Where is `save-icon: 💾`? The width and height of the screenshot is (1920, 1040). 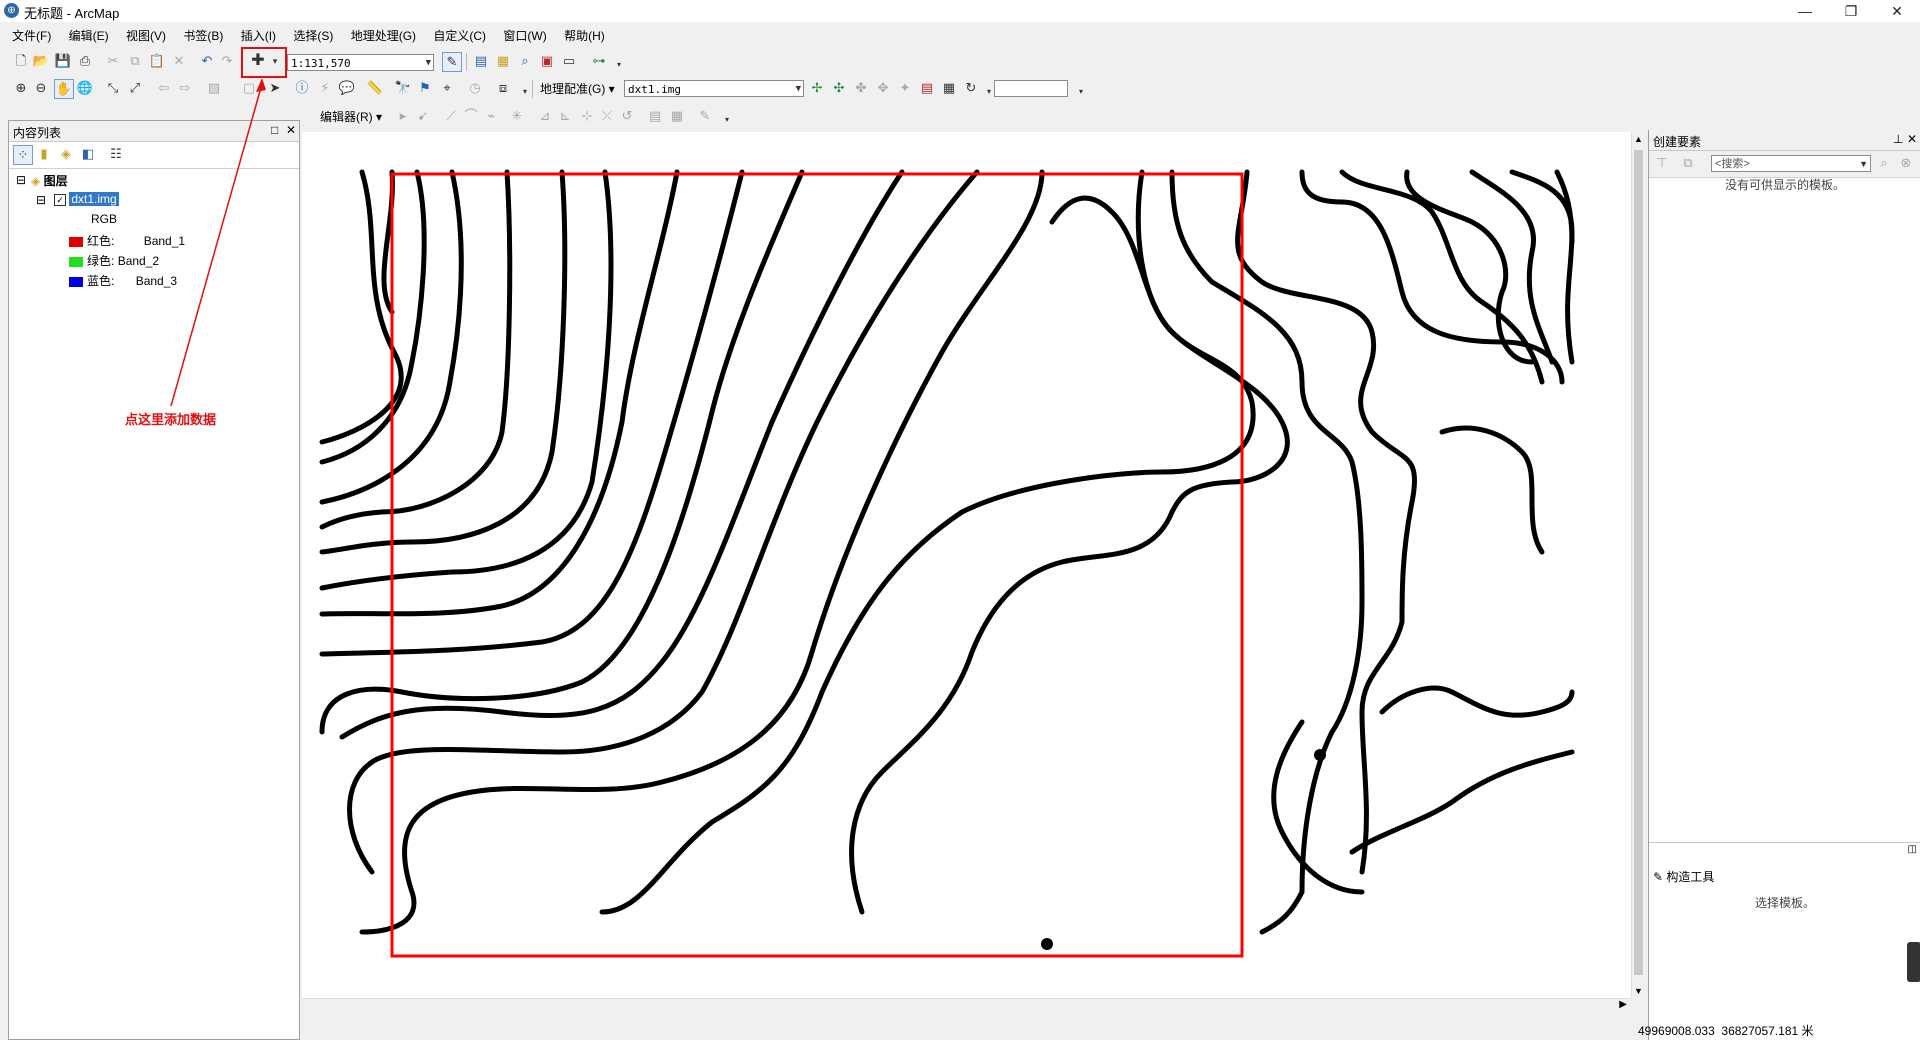 save-icon: 💾 is located at coordinates (63, 61).